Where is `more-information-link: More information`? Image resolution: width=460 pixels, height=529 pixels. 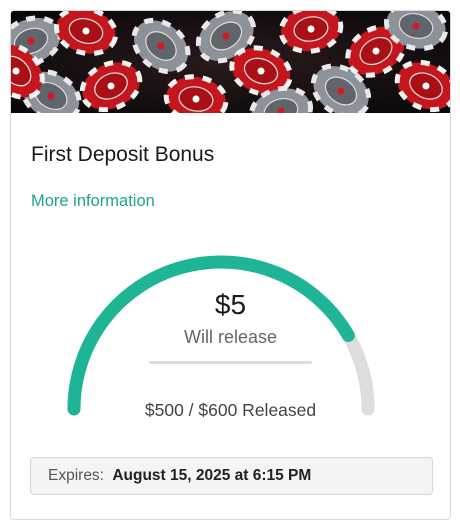 more-information-link: More information is located at coordinates (93, 201).